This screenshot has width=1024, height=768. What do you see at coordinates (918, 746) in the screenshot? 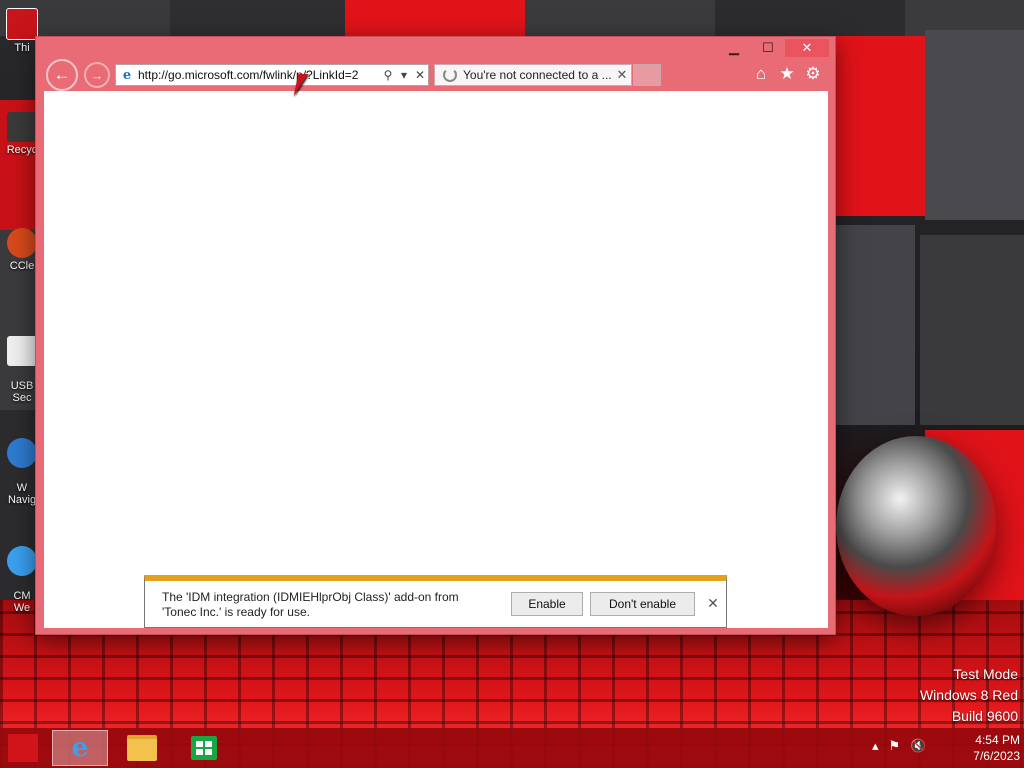
I see `volume-muted-icon: 🔇` at bounding box center [918, 746].